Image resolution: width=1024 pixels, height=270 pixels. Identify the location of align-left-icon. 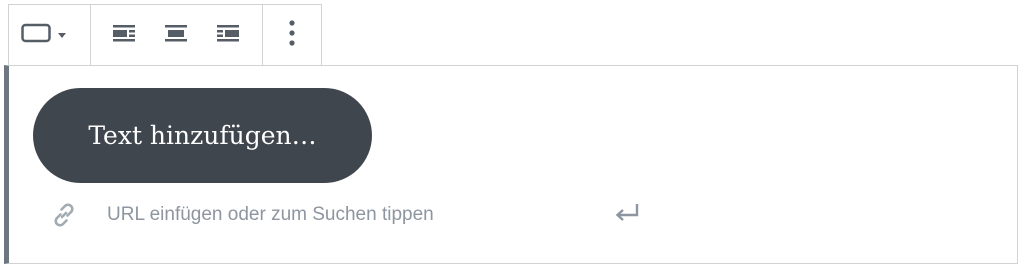
(124, 35).